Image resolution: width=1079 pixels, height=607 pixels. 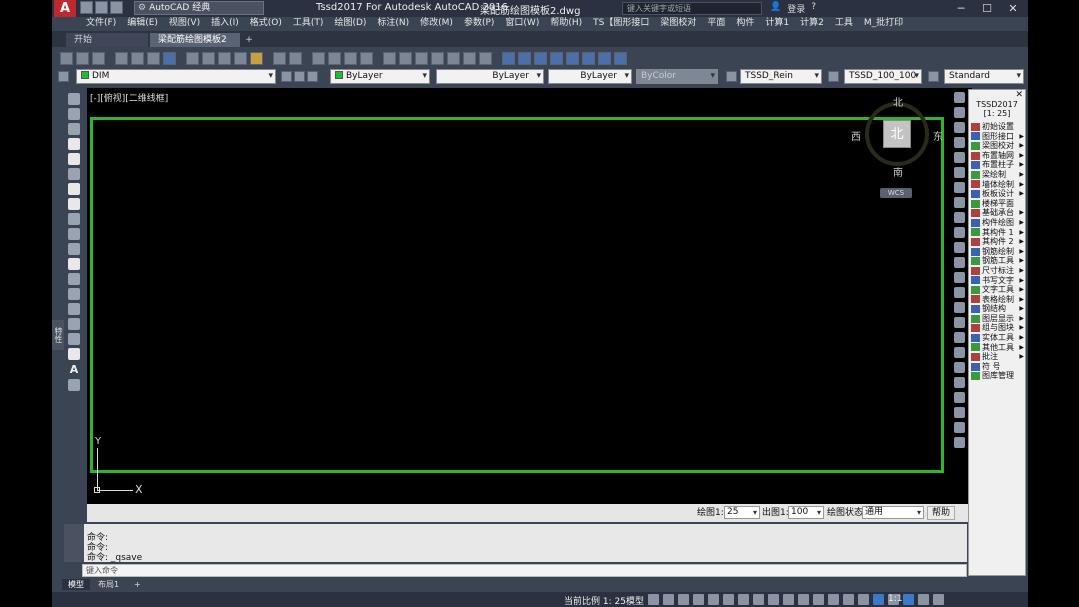 I want to click on new-icon, so click(x=86, y=7).